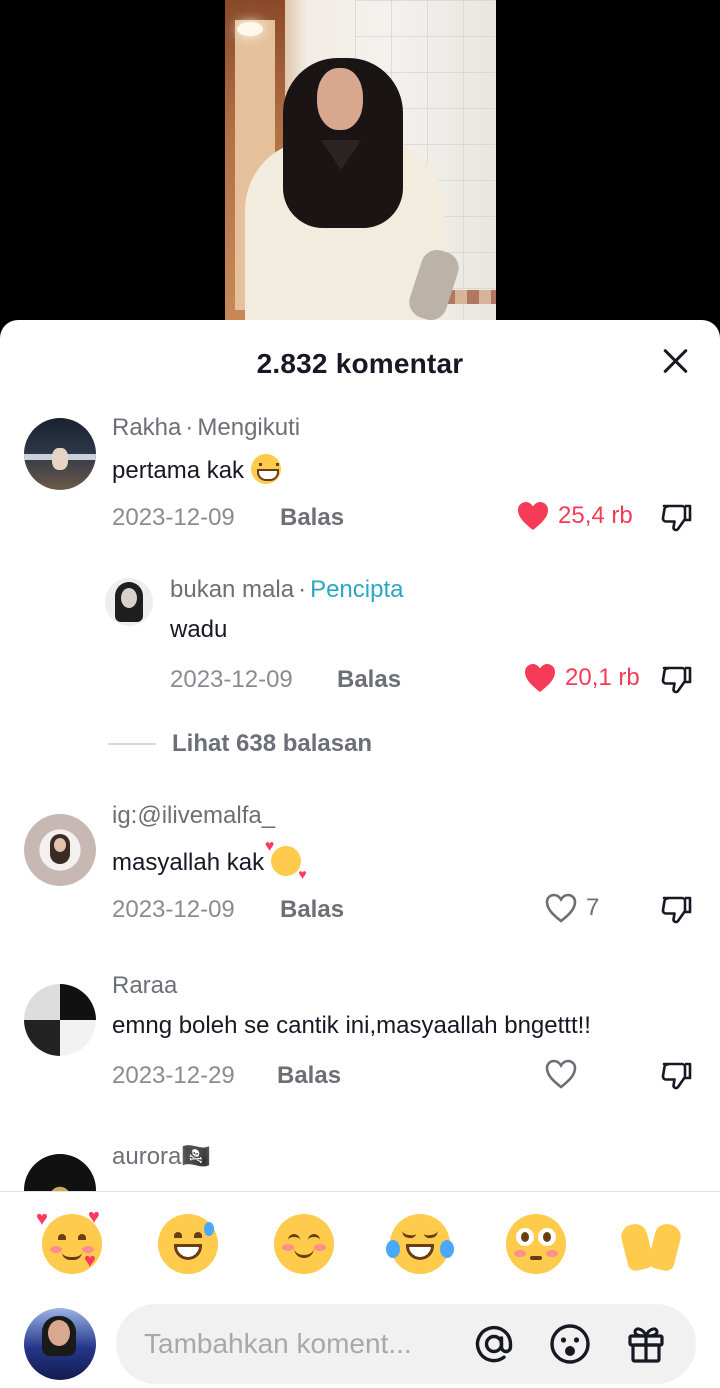 This screenshot has width=720, height=1388. What do you see at coordinates (420, 1244) in the screenshot?
I see `face-with-tears-of-joy-emoji-icon` at bounding box center [420, 1244].